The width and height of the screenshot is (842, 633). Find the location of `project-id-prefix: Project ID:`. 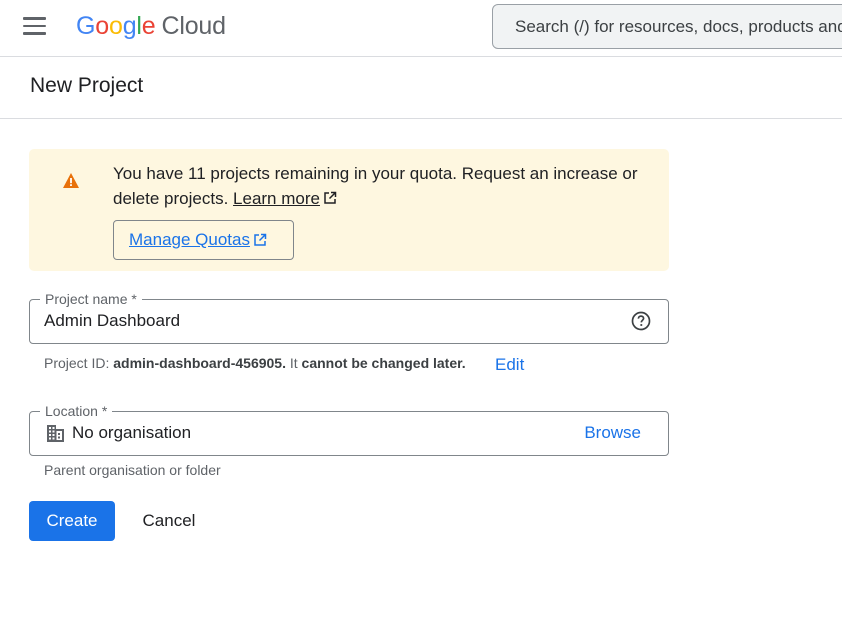

project-id-prefix: Project ID: is located at coordinates (77, 363).